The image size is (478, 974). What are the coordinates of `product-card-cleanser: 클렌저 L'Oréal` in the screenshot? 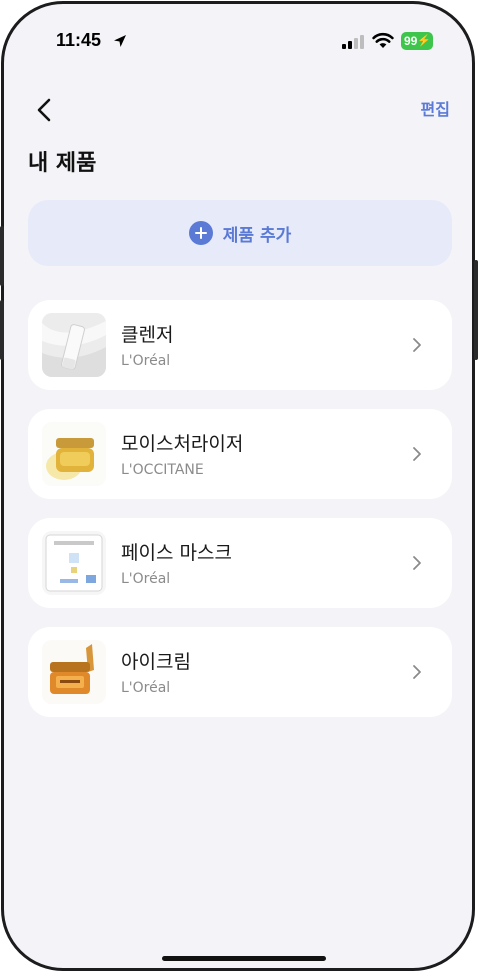 It's located at (240, 345).